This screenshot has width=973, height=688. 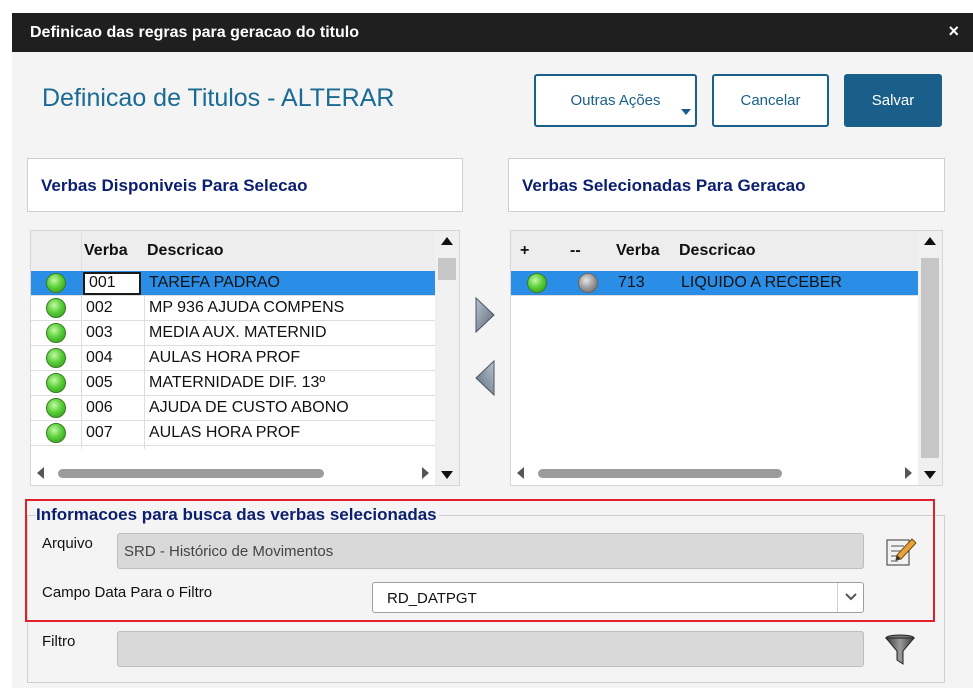 I want to click on cancel-button: Cancelar, so click(x=770, y=100).